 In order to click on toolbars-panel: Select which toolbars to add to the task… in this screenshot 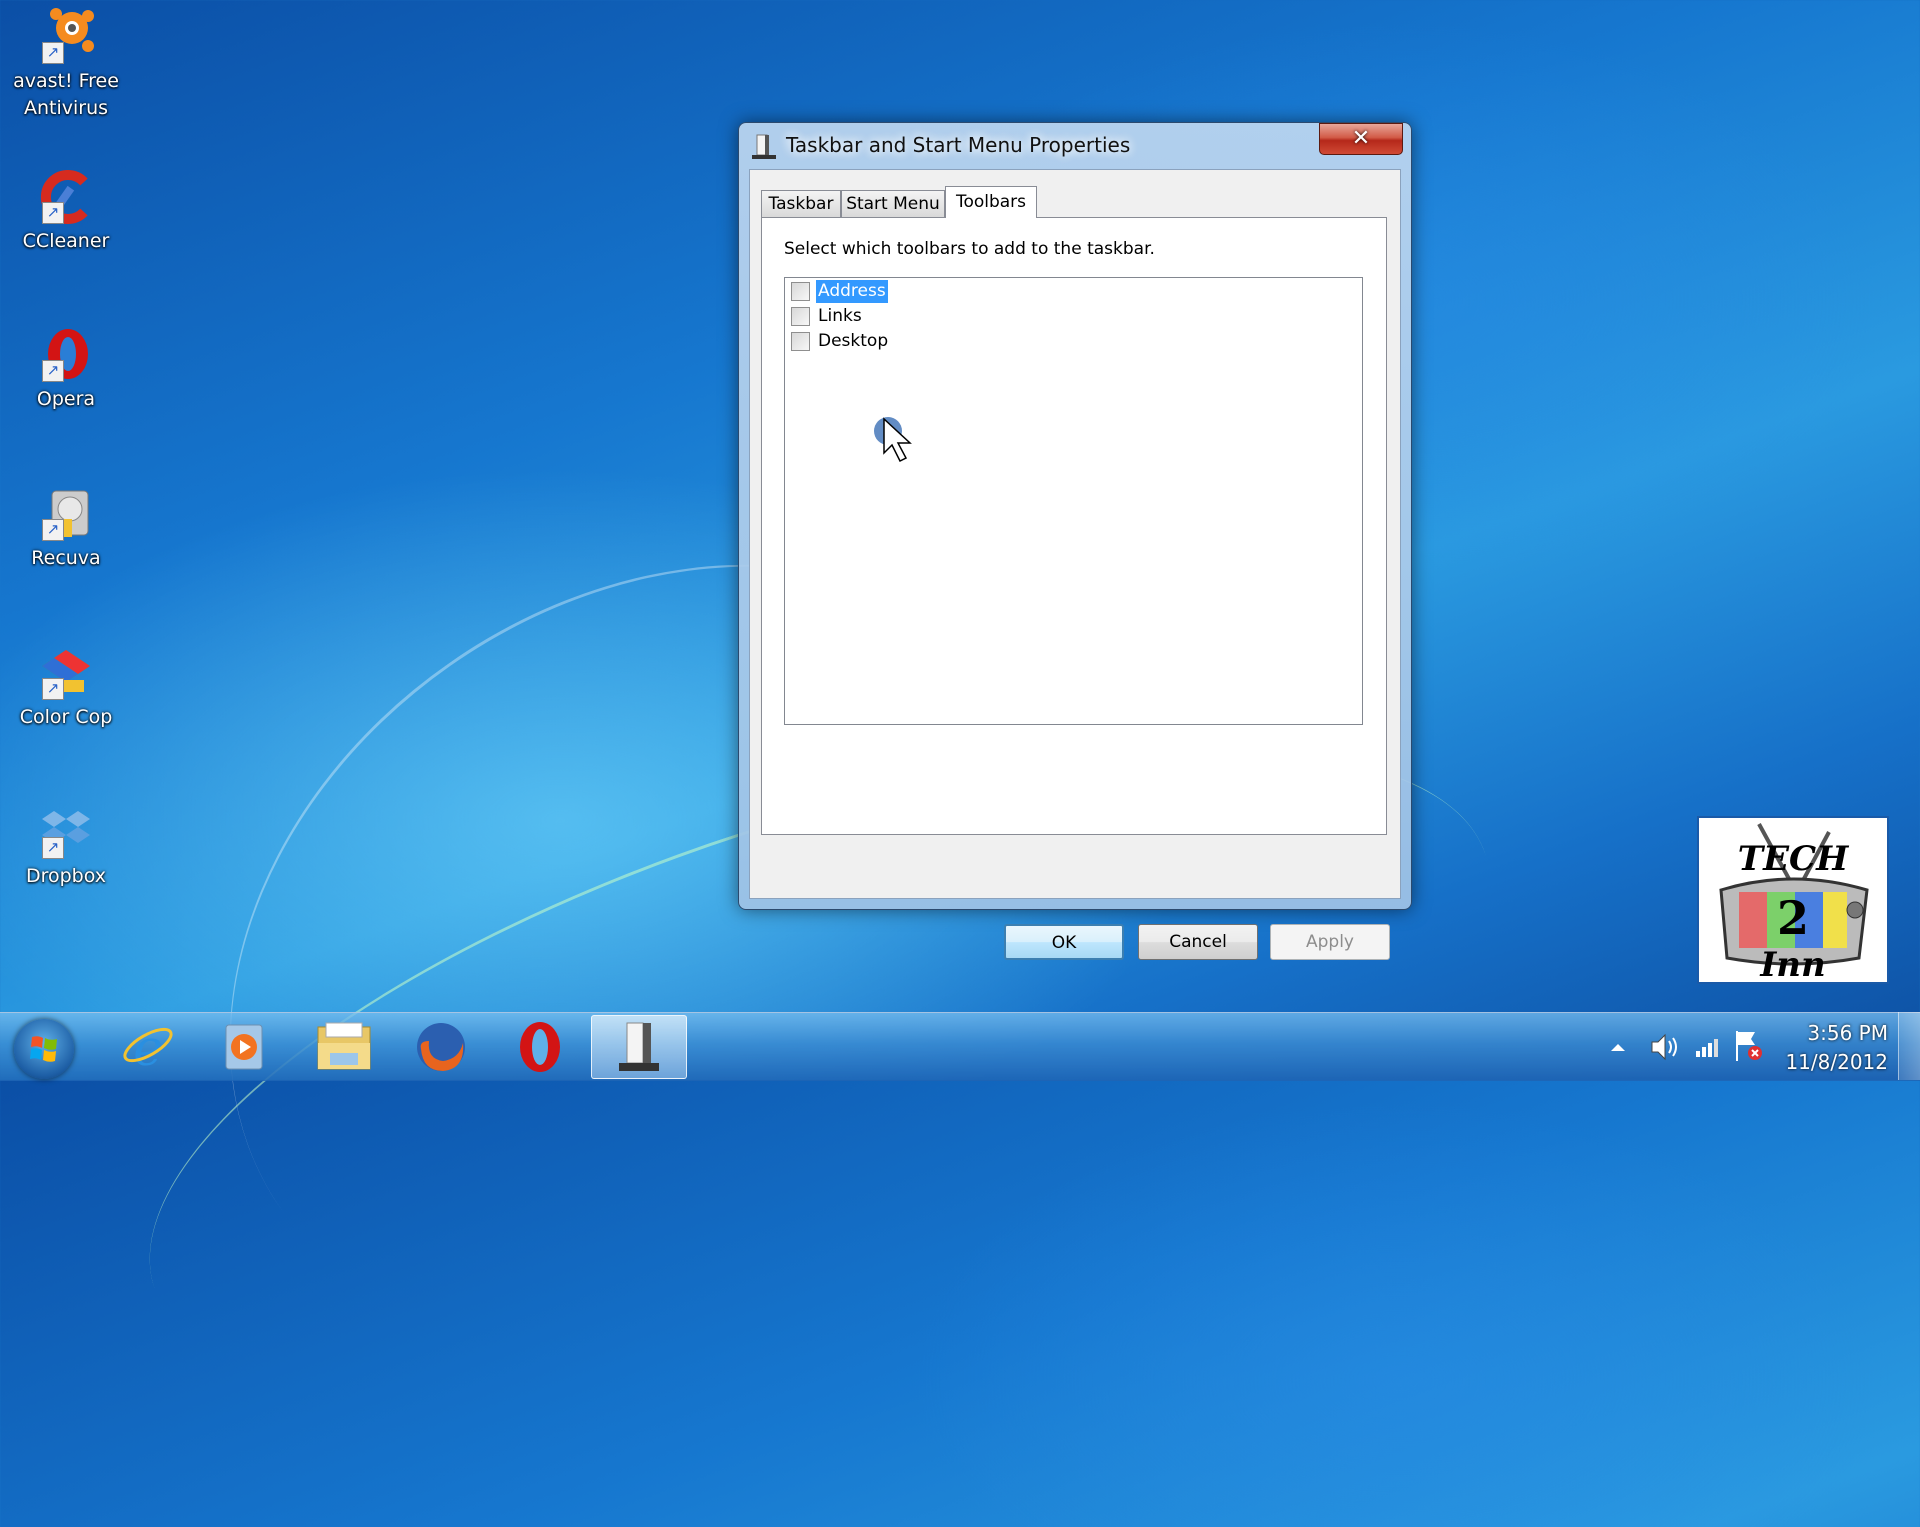, I will do `click(1074, 526)`.